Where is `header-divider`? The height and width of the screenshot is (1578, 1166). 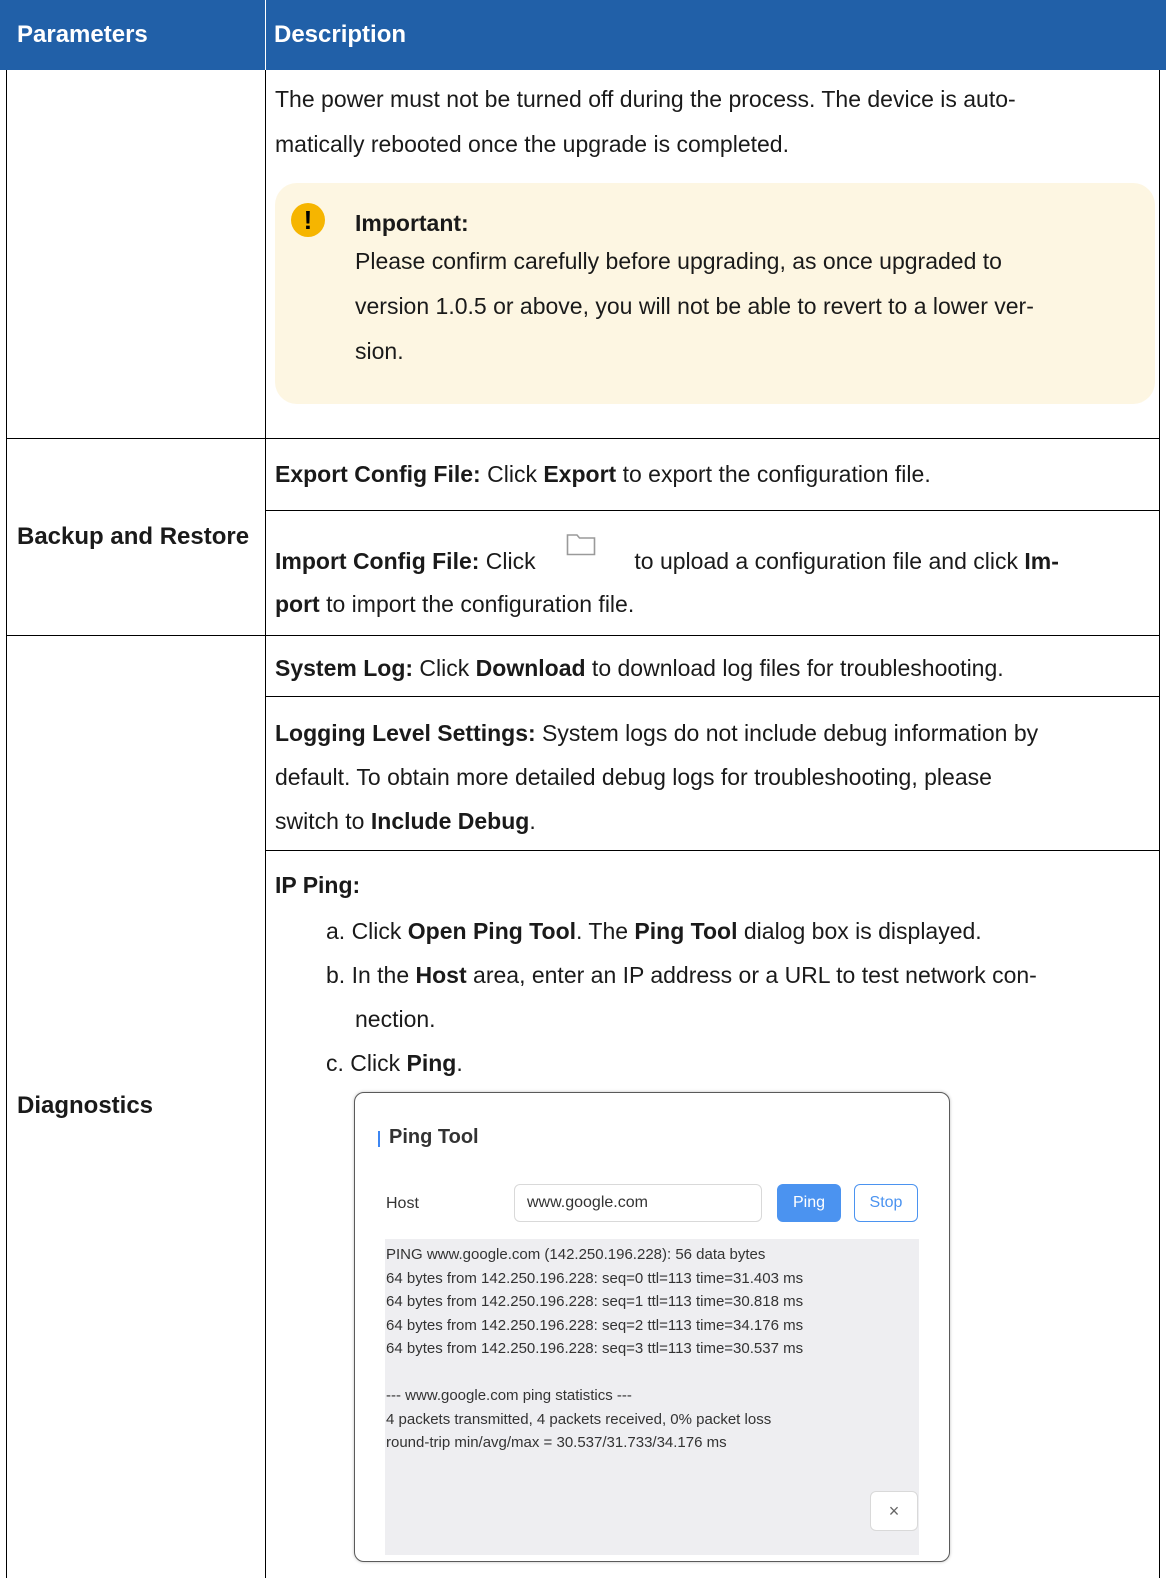
header-divider is located at coordinates (265, 35).